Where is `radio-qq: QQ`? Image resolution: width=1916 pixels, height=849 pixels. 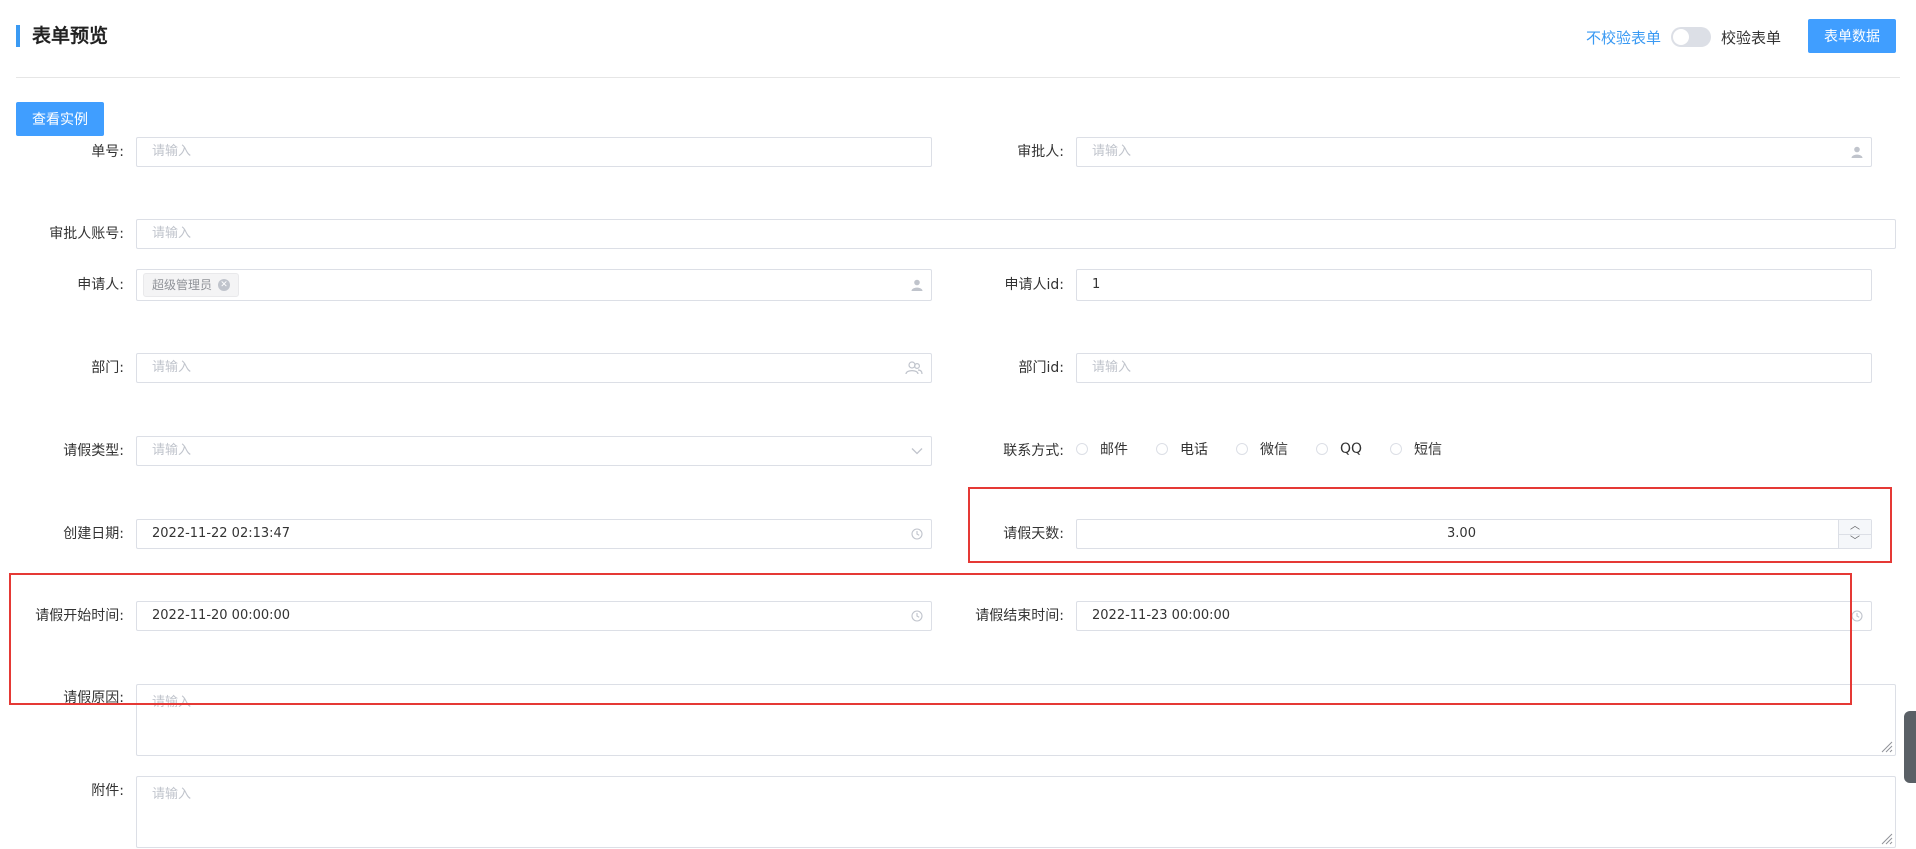
radio-qq: QQ is located at coordinates (1339, 449).